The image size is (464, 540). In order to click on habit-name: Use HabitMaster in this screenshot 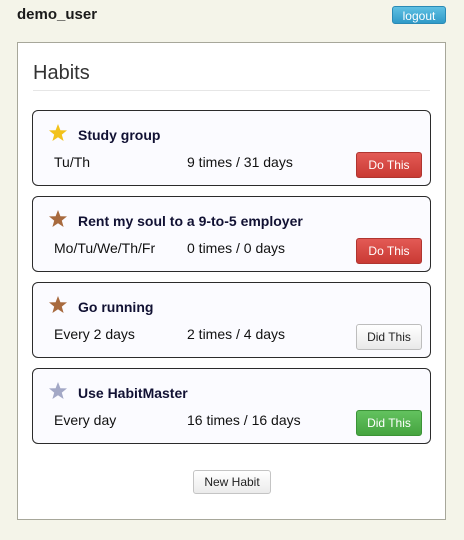, I will do `click(133, 393)`.